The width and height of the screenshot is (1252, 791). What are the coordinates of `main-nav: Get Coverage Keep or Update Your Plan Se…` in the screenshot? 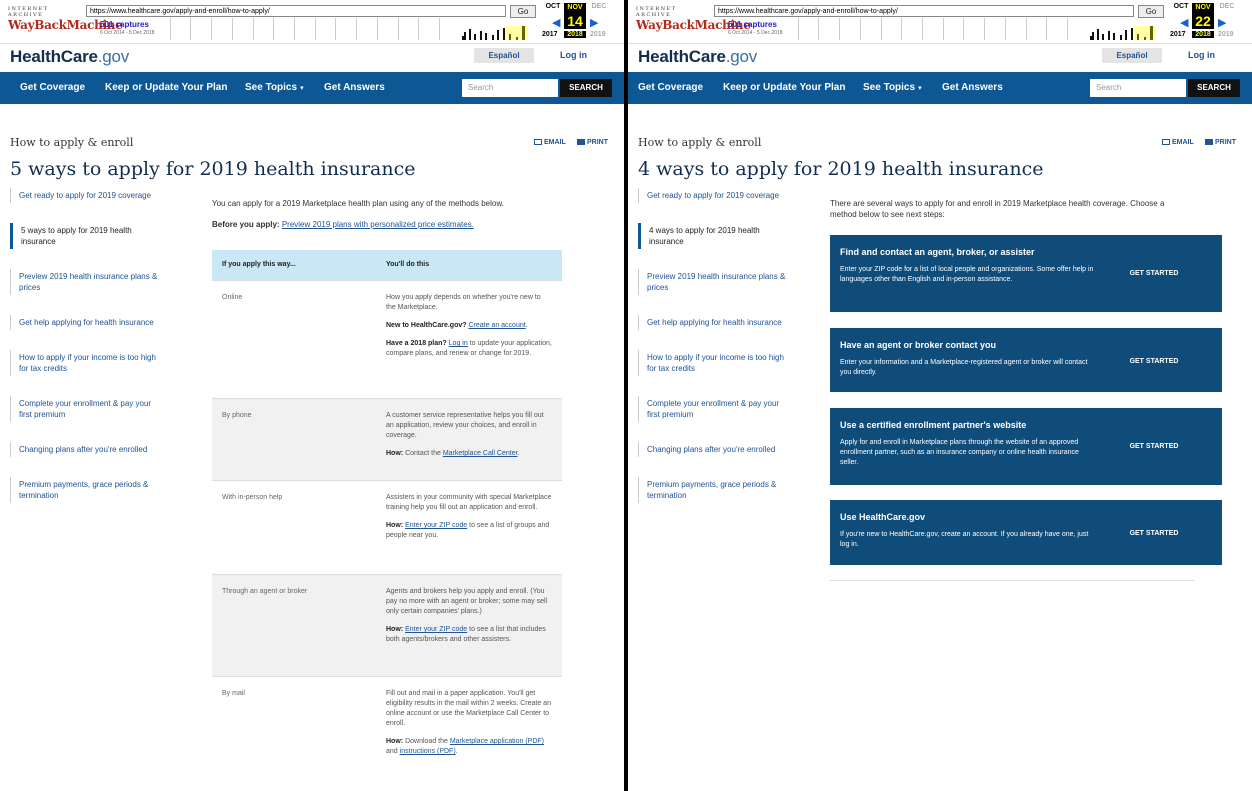 It's located at (312, 88).